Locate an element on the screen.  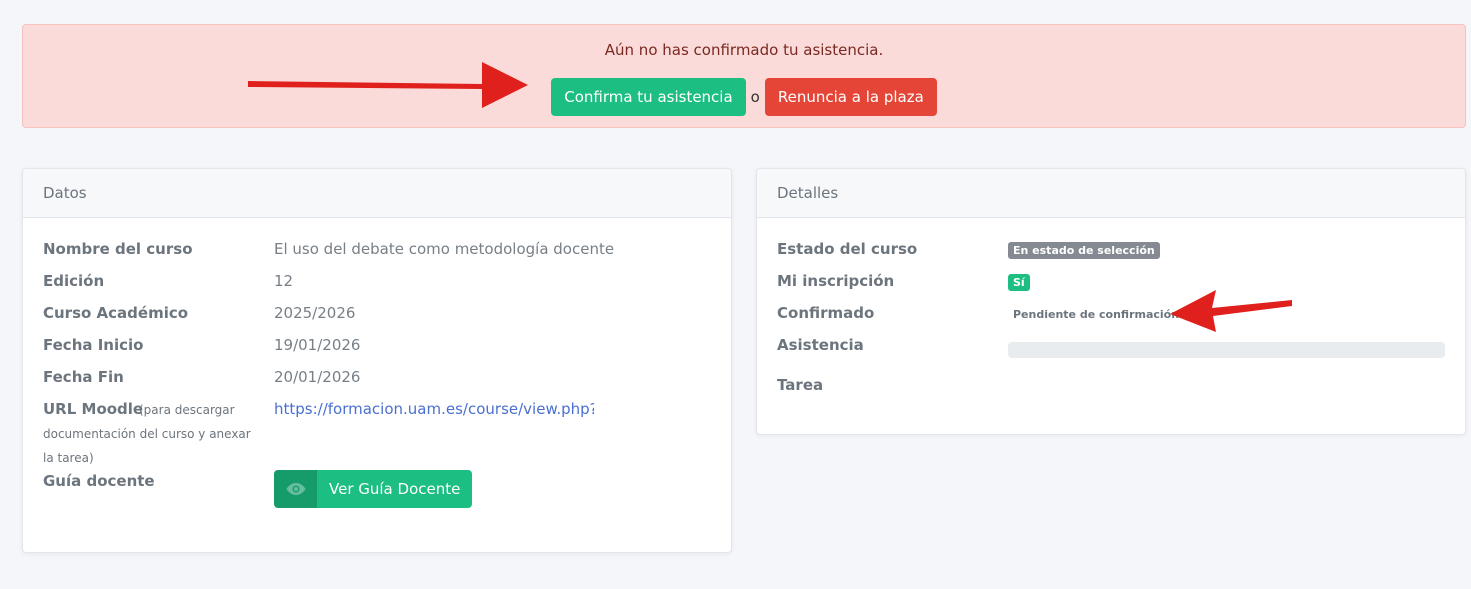
course-name-label: Nombre del curso is located at coordinates (118, 249).